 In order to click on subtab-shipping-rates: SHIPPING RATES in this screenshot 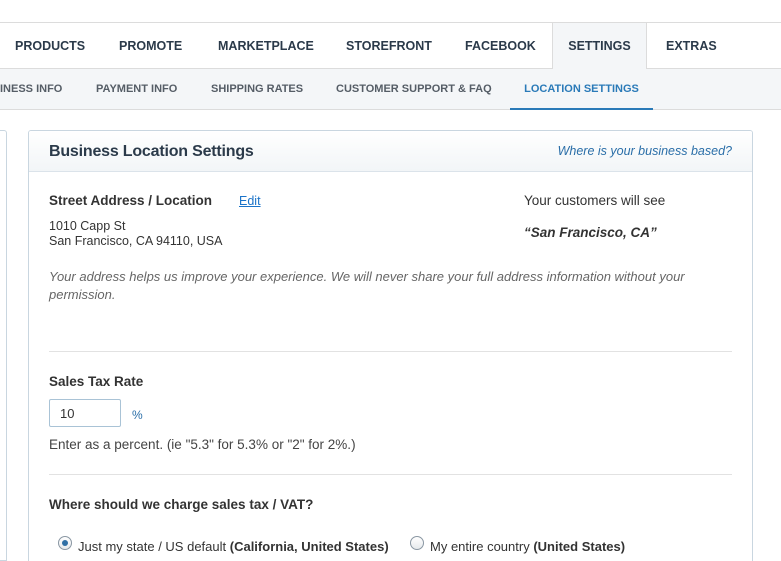, I will do `click(257, 89)`.